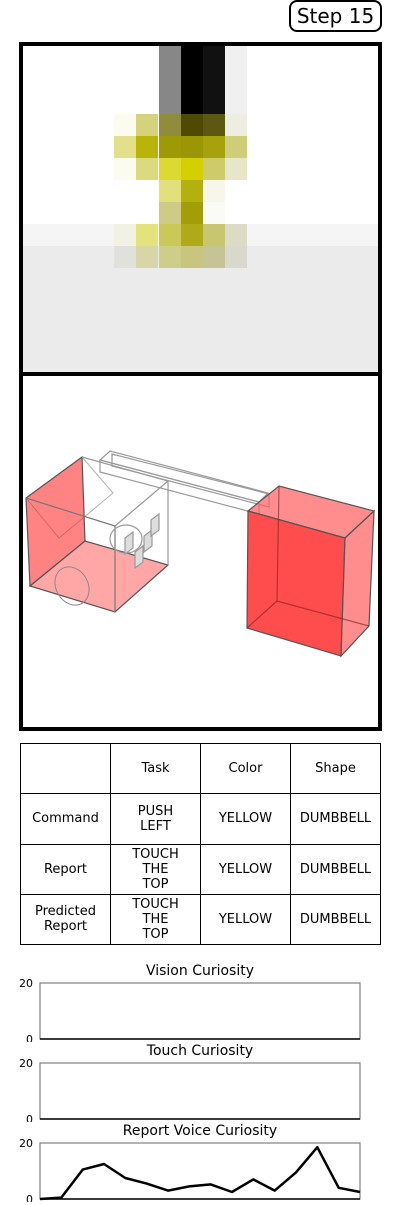 The image size is (400, 1205). What do you see at coordinates (200, 1131) in the screenshot?
I see `chart-title: Report Voice Curiosity` at bounding box center [200, 1131].